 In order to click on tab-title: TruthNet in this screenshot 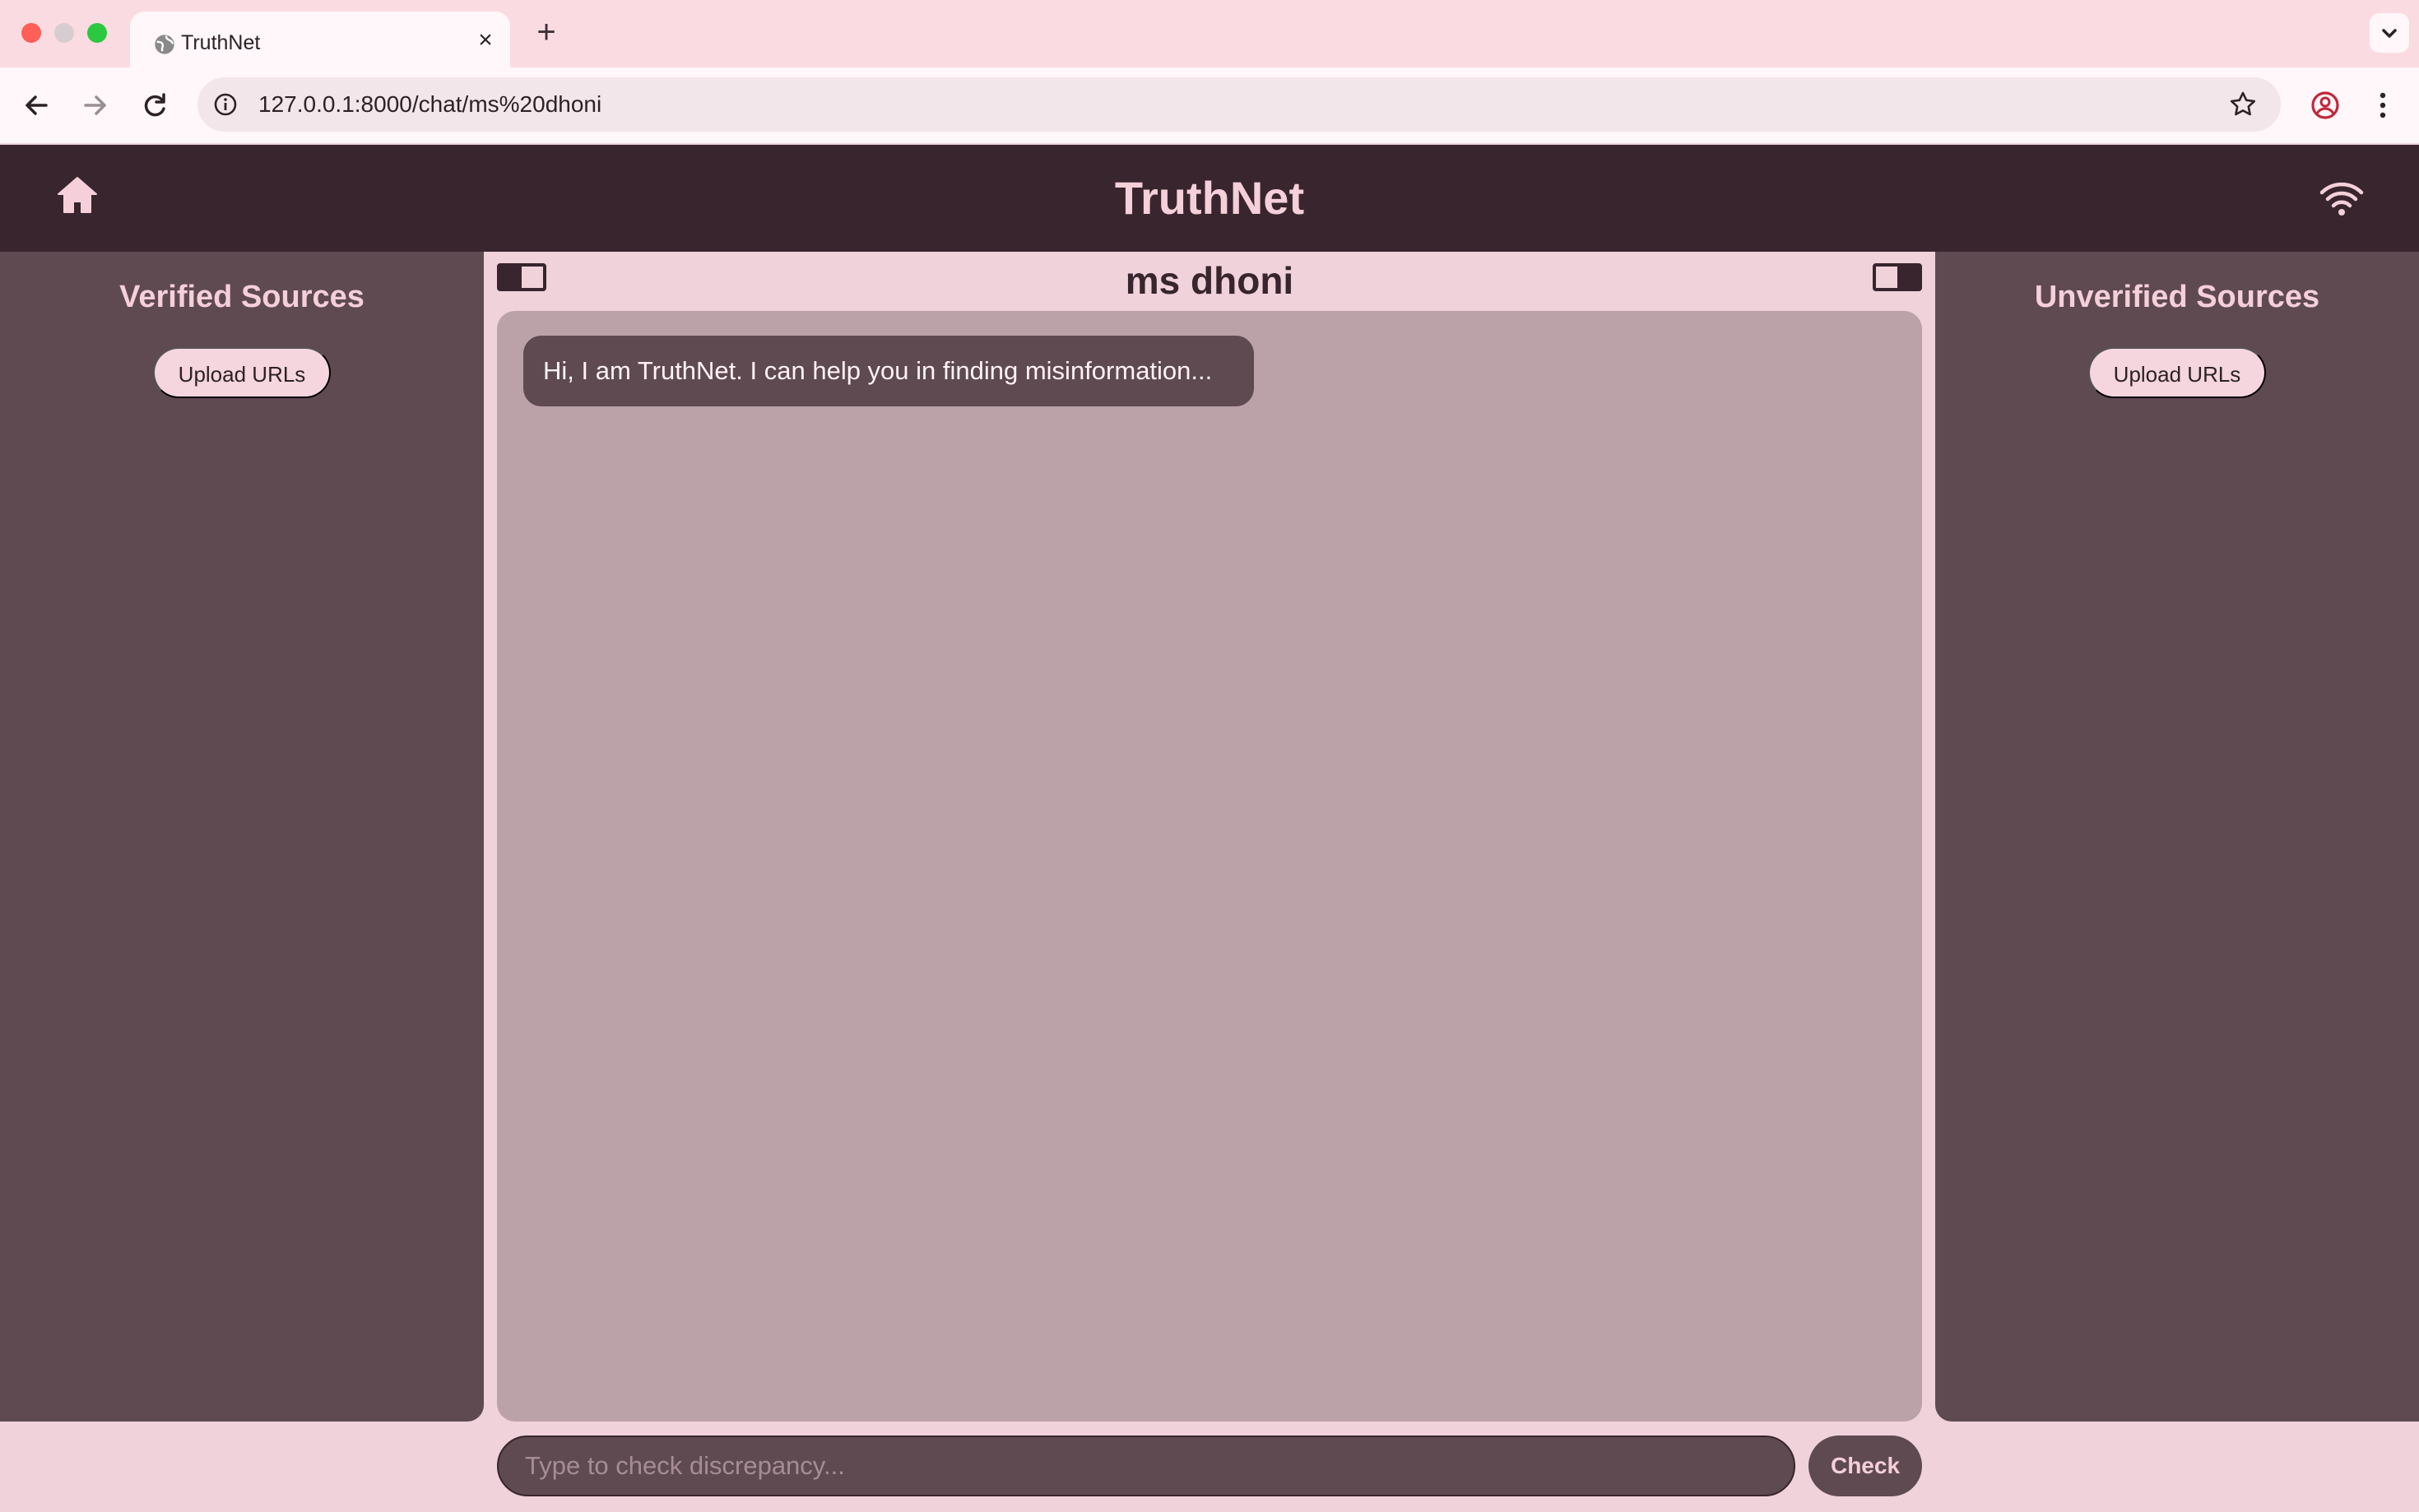, I will do `click(221, 42)`.